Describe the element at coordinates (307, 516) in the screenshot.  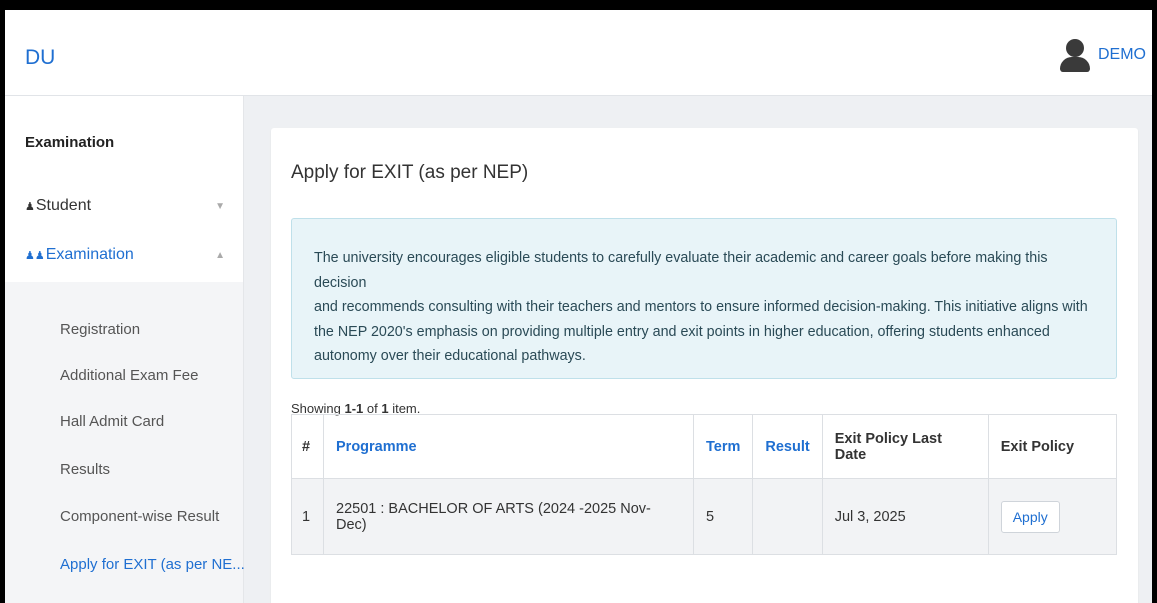
I see `cell-number: 1` at that location.